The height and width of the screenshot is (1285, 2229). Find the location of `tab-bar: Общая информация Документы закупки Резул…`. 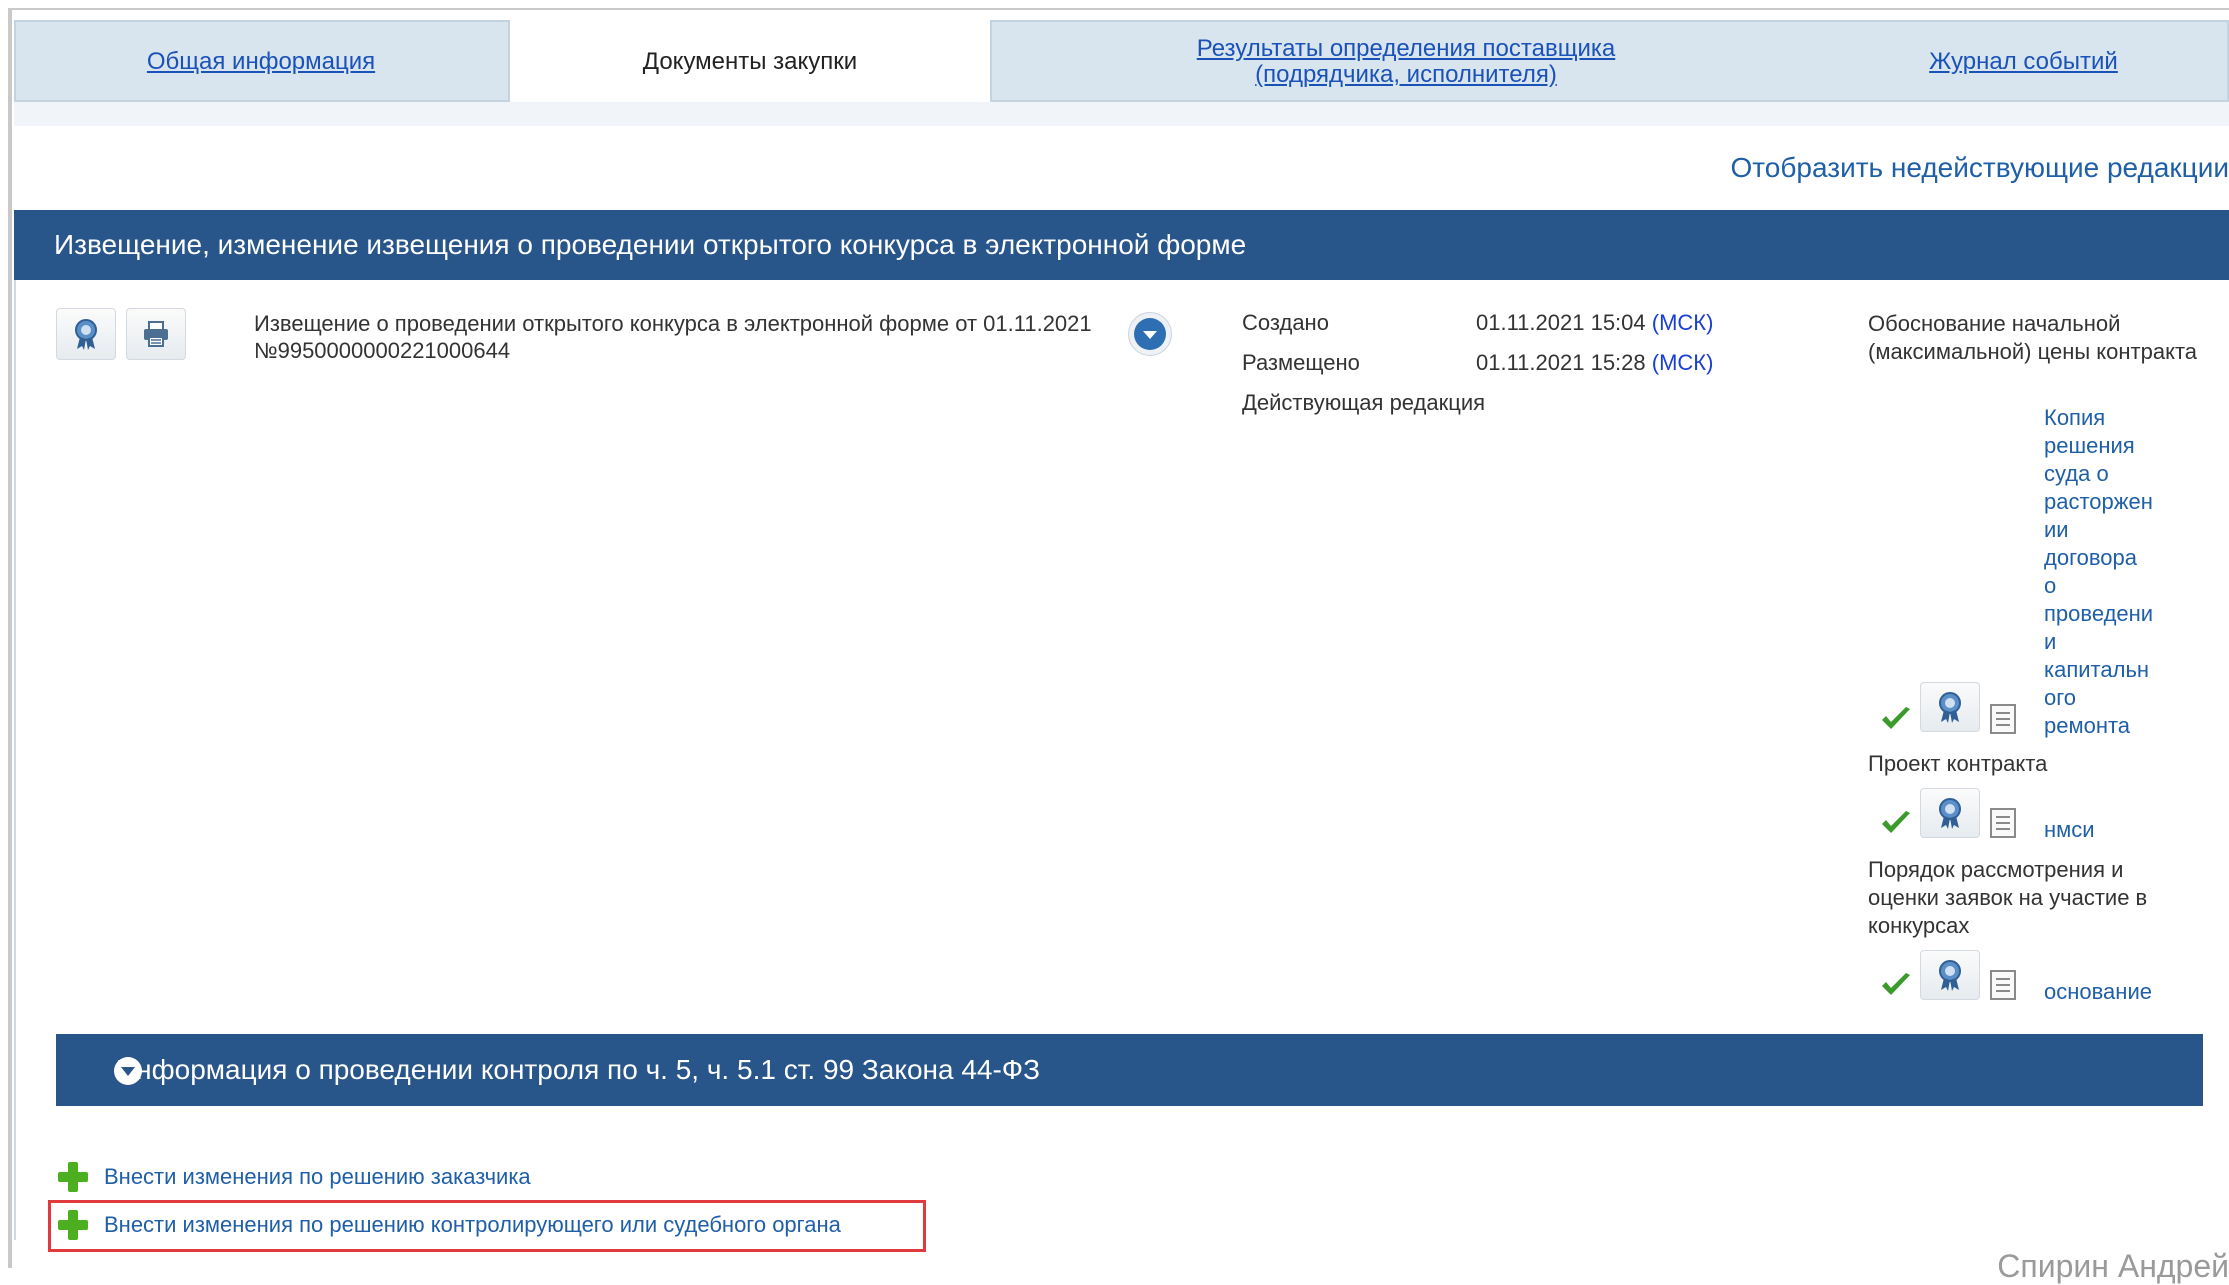

tab-bar: Общая информация Документы закупки Резул… is located at coordinates (1121, 61).